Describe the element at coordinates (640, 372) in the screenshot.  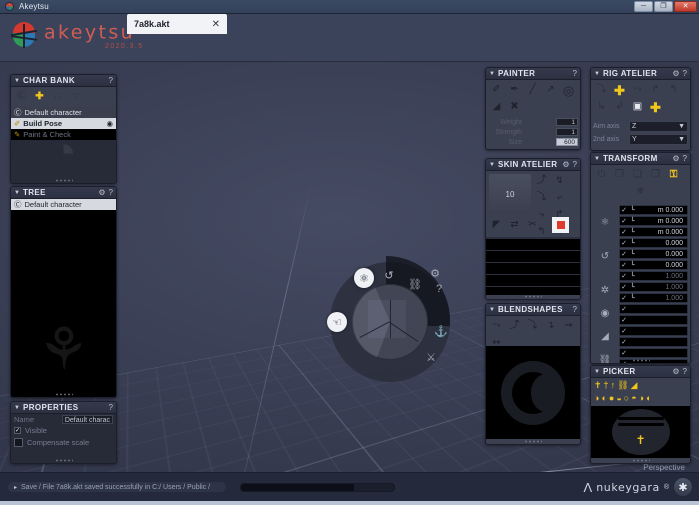
I see `picker-header: ▼ PICKER ⚙ ?` at that location.